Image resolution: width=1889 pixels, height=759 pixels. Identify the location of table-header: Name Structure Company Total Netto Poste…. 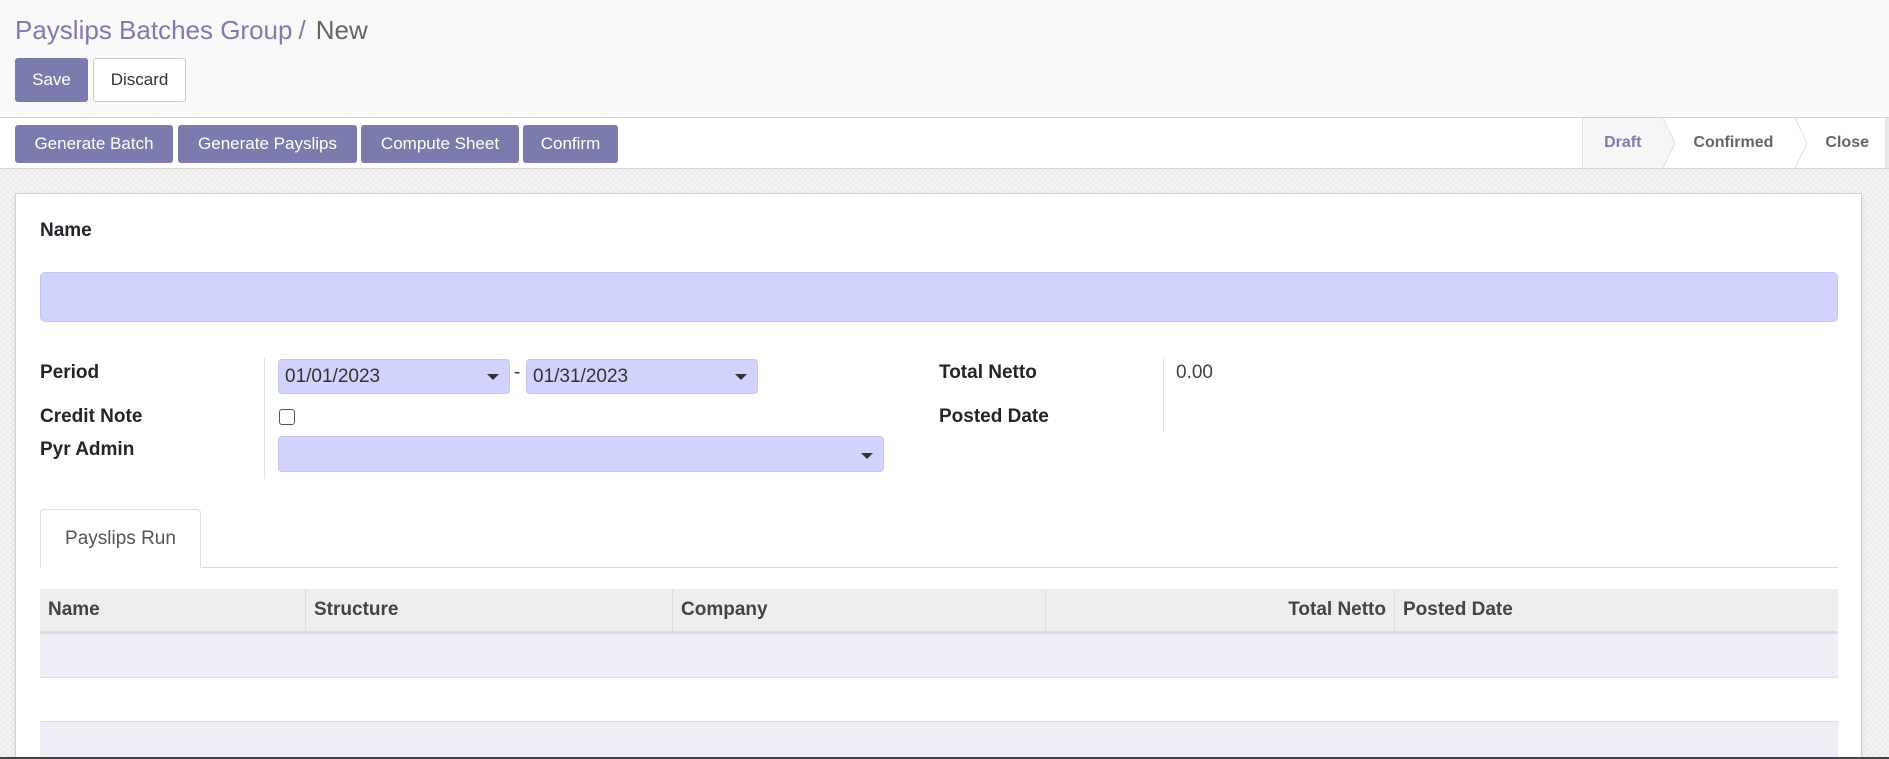
(939, 611).